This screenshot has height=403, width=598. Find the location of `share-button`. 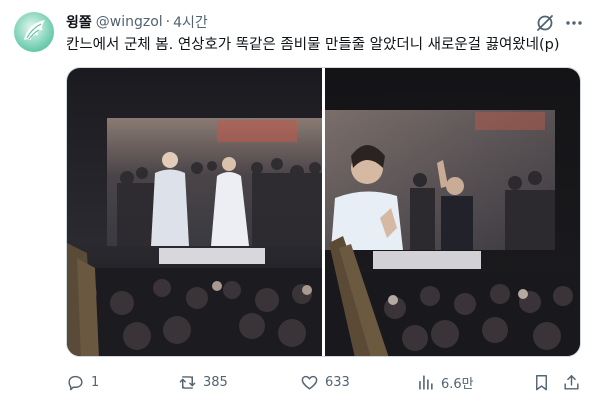

share-button is located at coordinates (571, 382).